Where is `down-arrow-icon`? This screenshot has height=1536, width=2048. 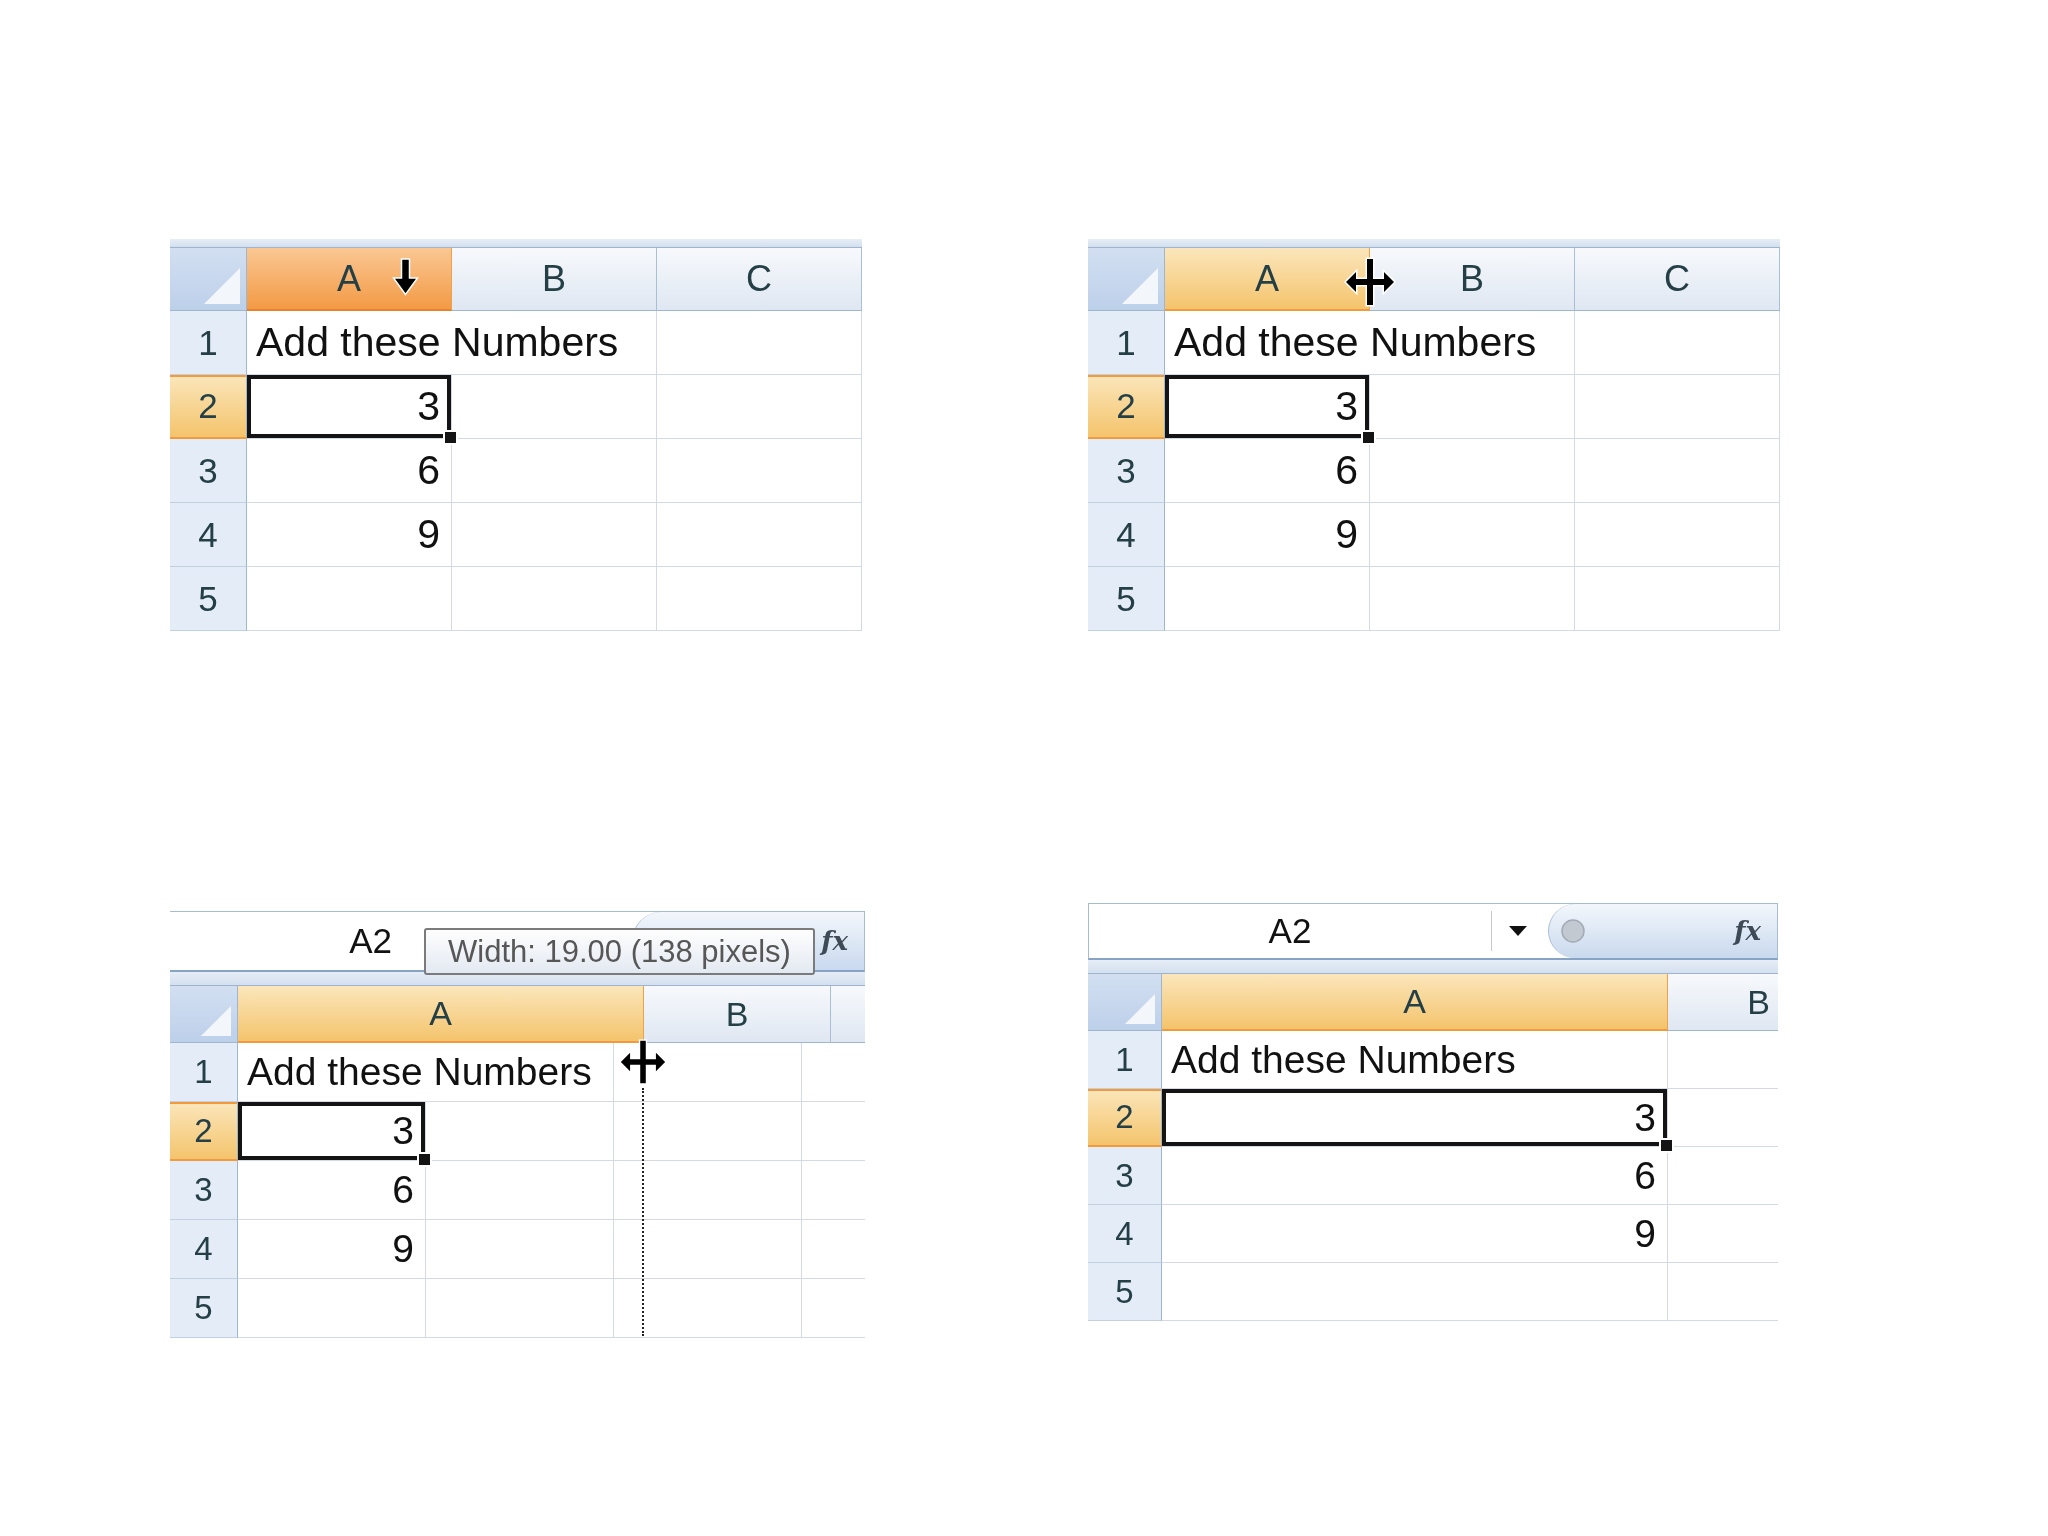 down-arrow-icon is located at coordinates (405, 277).